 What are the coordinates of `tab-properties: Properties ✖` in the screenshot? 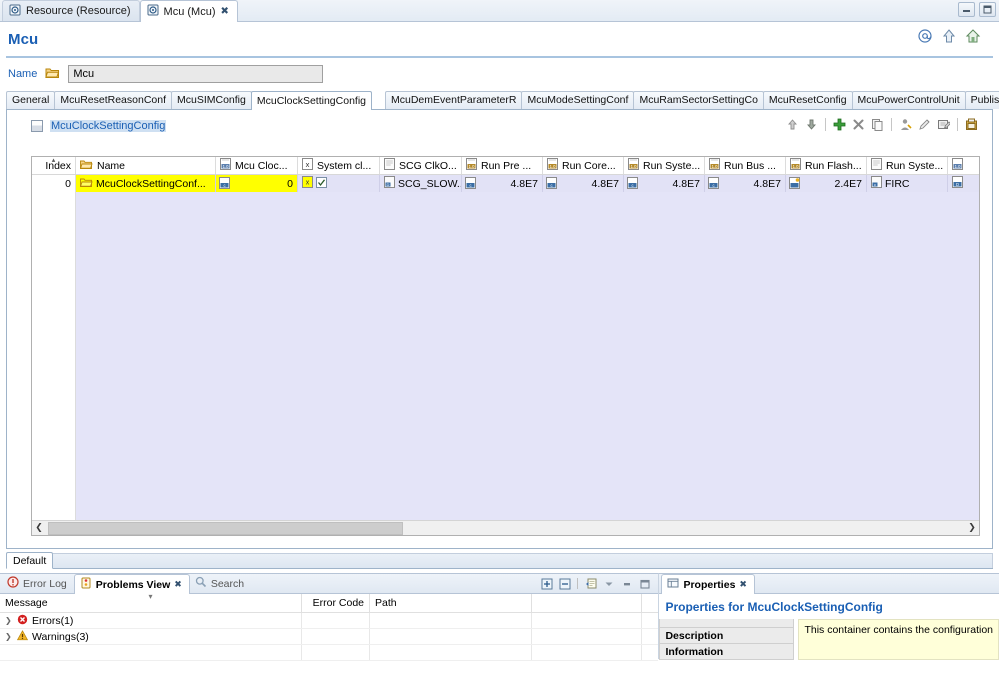 It's located at (708, 584).